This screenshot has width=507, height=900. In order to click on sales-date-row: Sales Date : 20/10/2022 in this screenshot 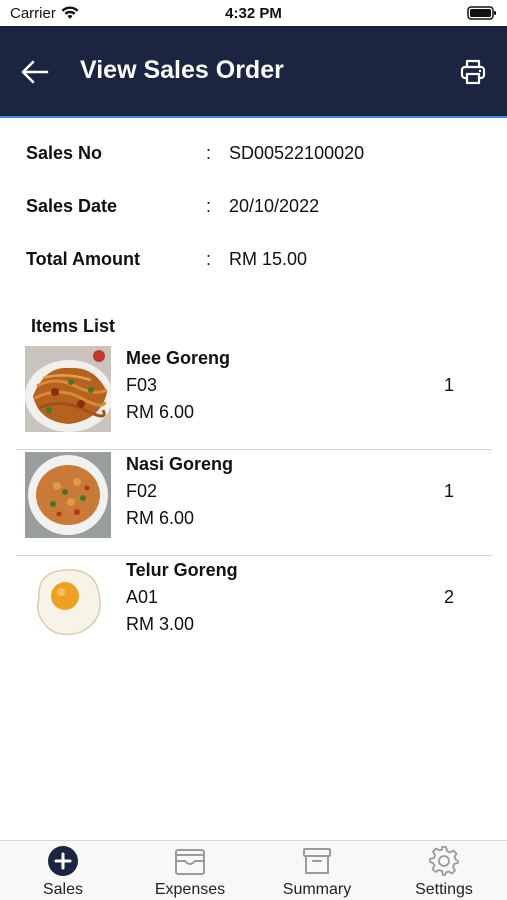, I will do `click(256, 211)`.